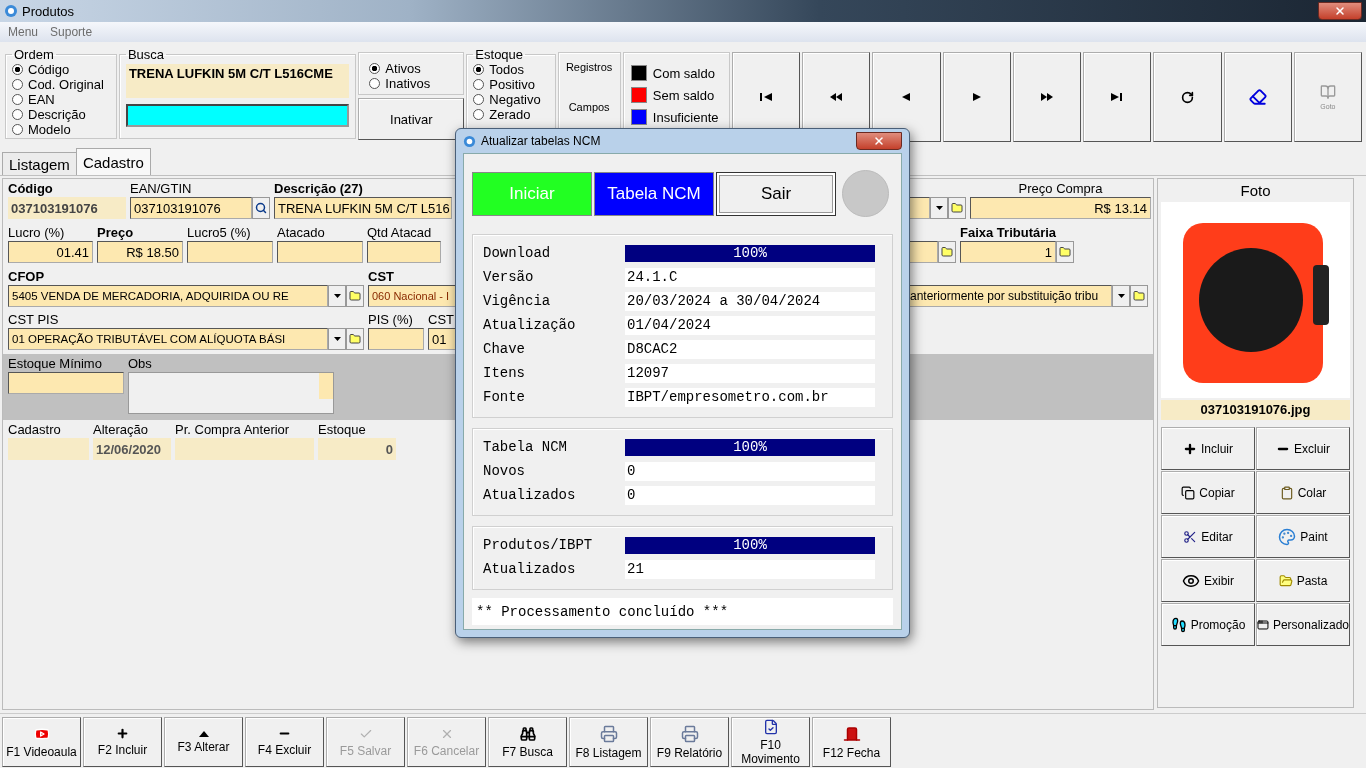 The height and width of the screenshot is (768, 1366). I want to click on palette-icon, so click(1287, 536).